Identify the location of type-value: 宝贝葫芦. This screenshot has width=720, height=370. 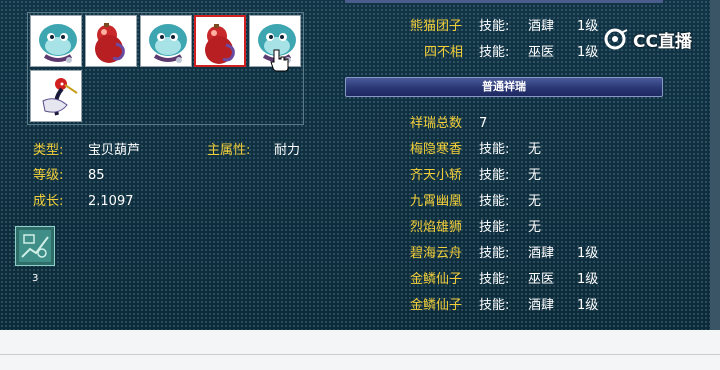
(114, 150).